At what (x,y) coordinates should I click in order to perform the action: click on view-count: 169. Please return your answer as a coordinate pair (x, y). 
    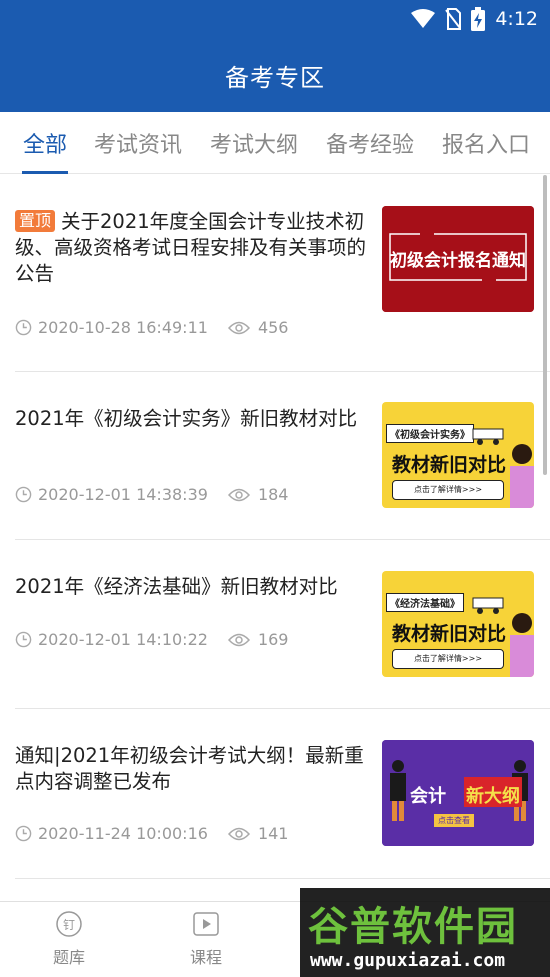
    Looking at the image, I should click on (273, 639).